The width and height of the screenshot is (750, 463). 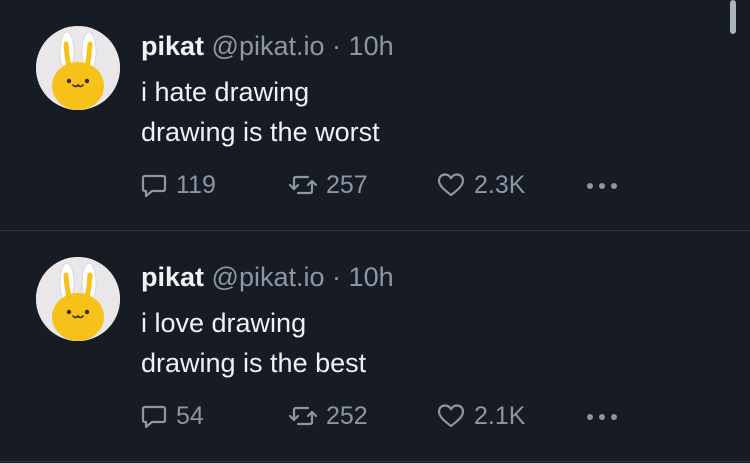 I want to click on reply-count: 54, so click(x=190, y=415).